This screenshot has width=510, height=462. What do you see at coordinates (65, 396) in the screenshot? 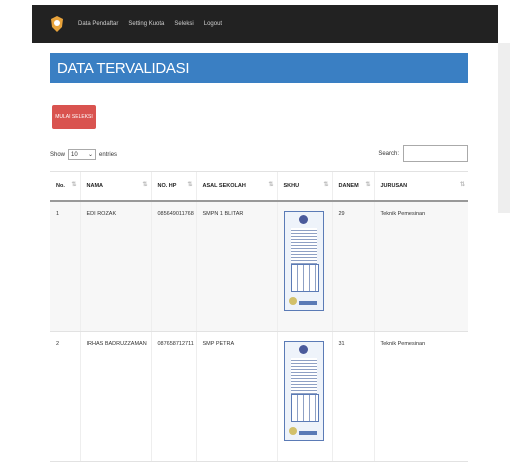
I see `cell-no: 2` at bounding box center [65, 396].